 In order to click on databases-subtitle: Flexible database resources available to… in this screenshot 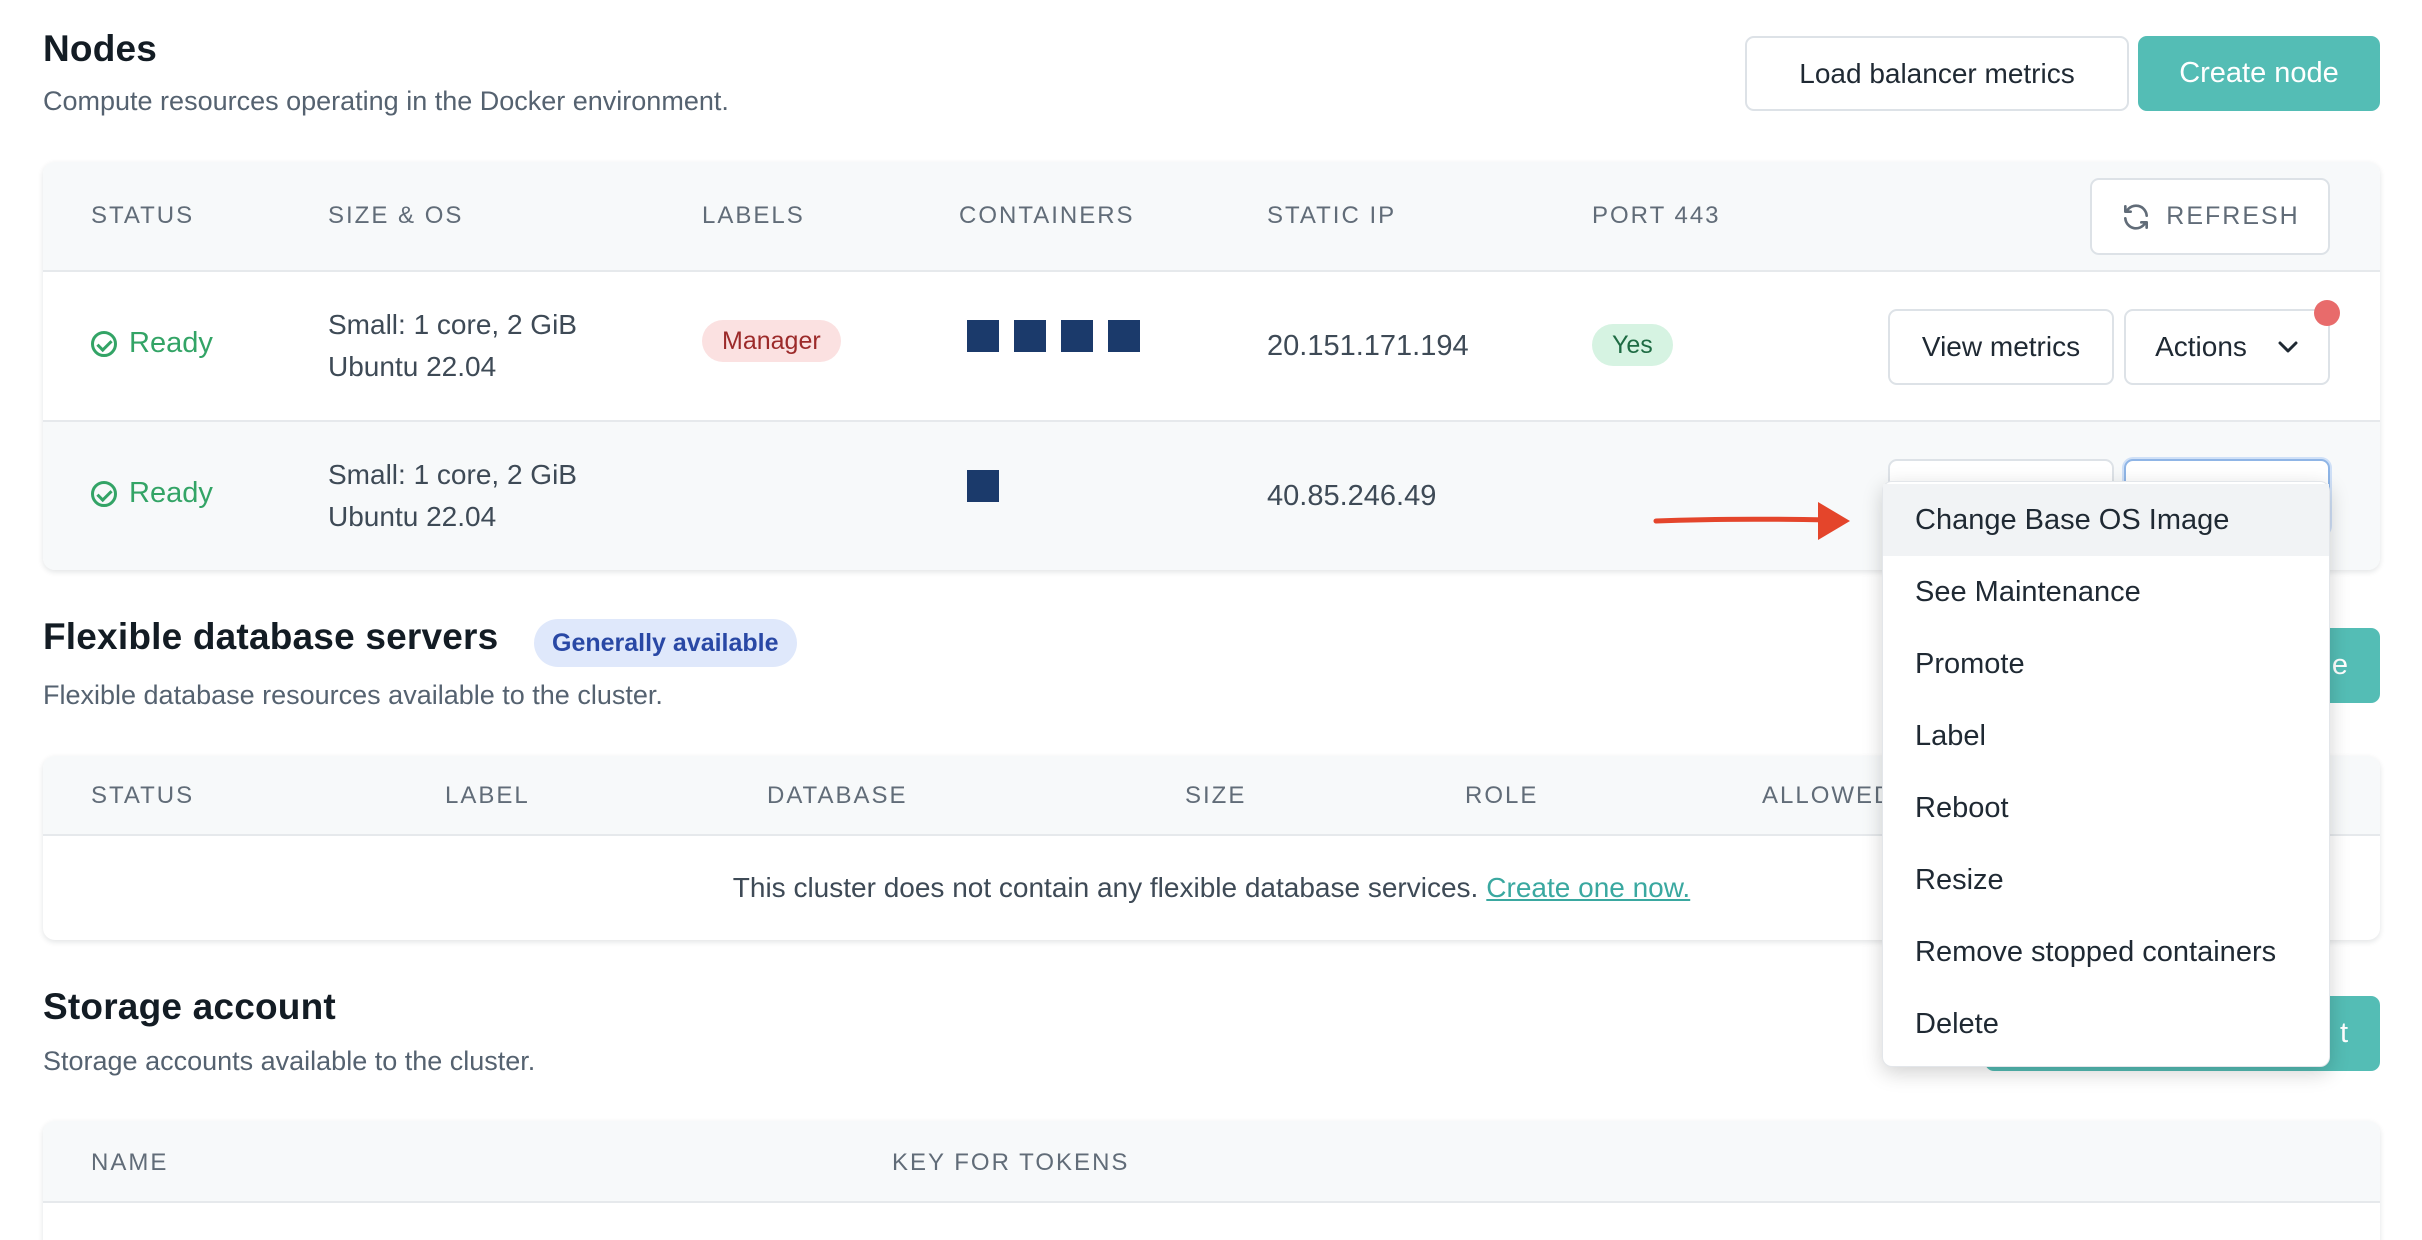, I will do `click(353, 695)`.